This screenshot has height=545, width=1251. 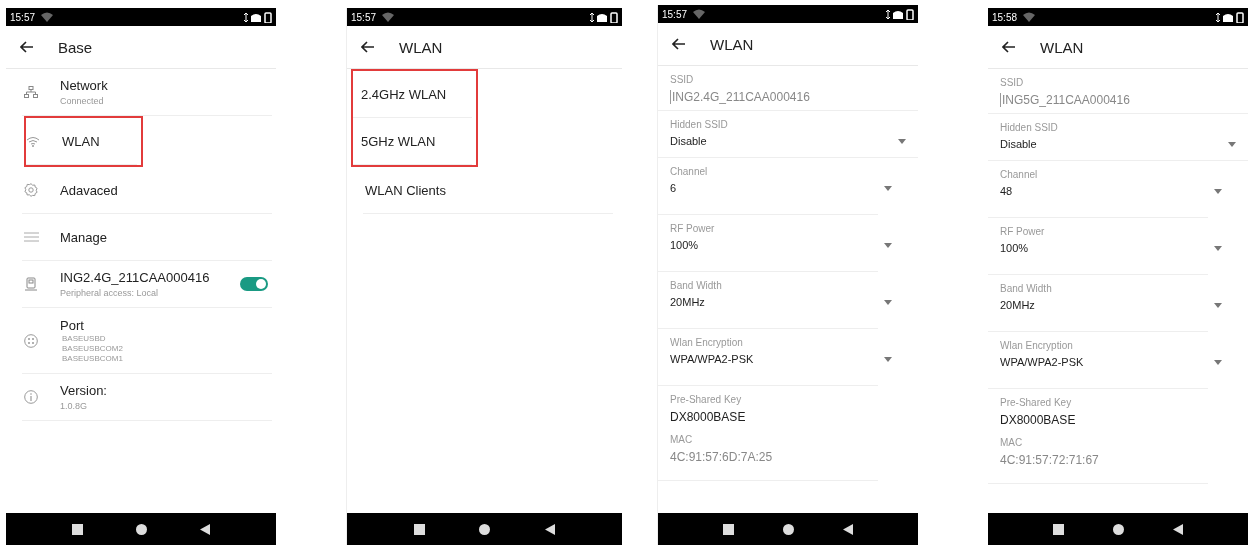 I want to click on item-subtitle: BASEUSBD, so click(x=84, y=338).